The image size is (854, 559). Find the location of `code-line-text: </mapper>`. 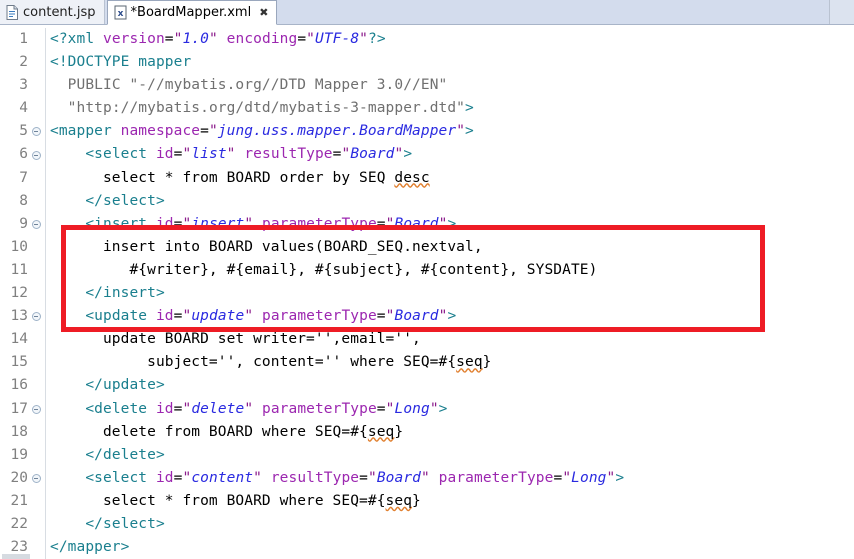

code-line-text: </mapper> is located at coordinates (452, 547).